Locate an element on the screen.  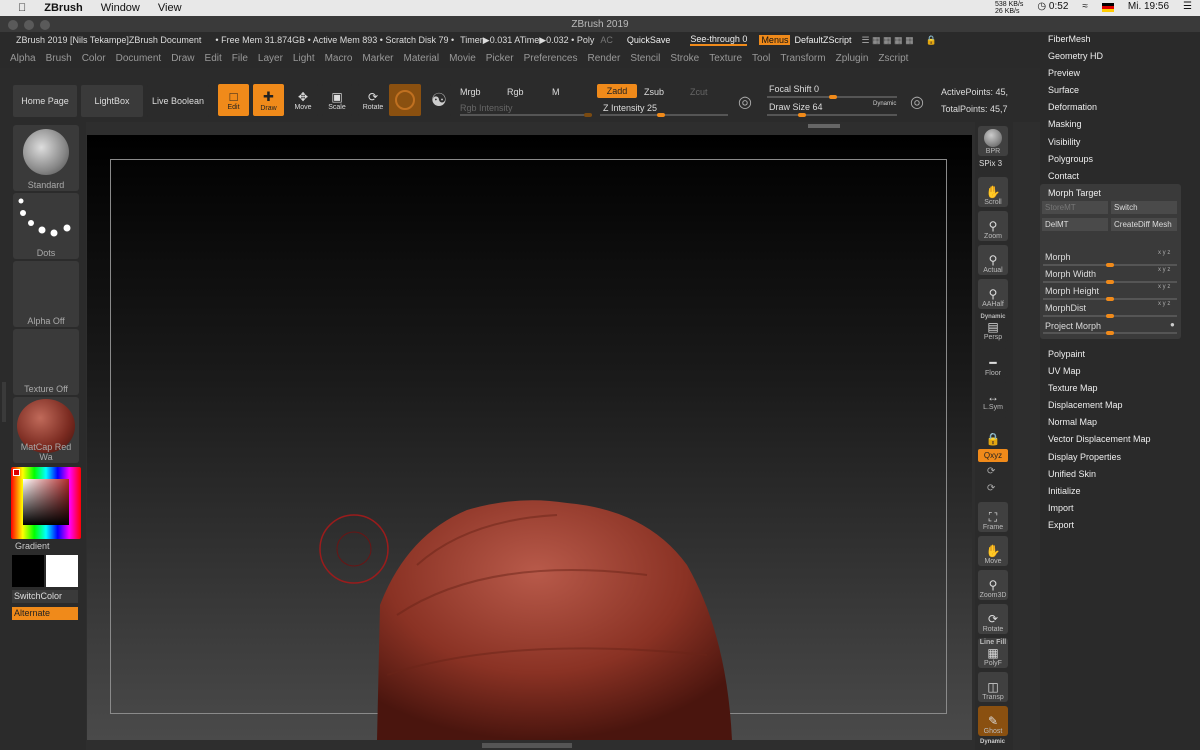
sculptris-button: ☯ is located at coordinates (439, 100).